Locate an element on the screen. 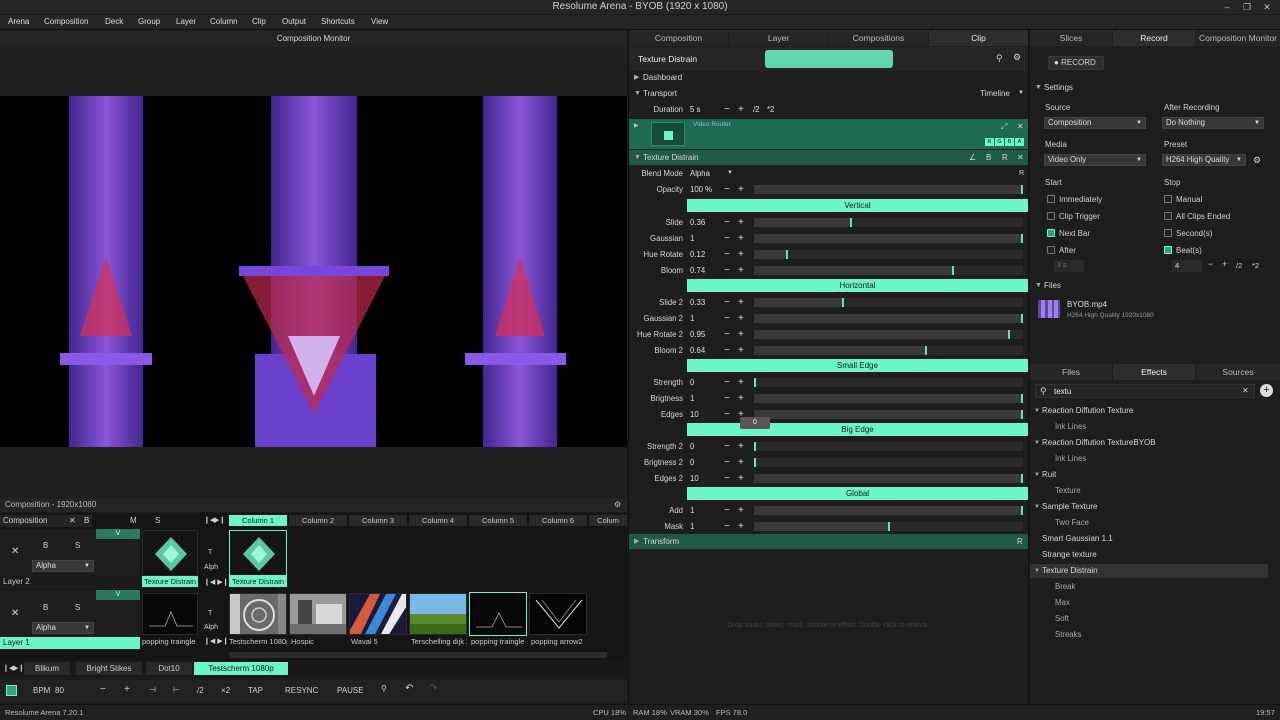 The image size is (1280, 720). channel-r: R is located at coordinates (989, 142).